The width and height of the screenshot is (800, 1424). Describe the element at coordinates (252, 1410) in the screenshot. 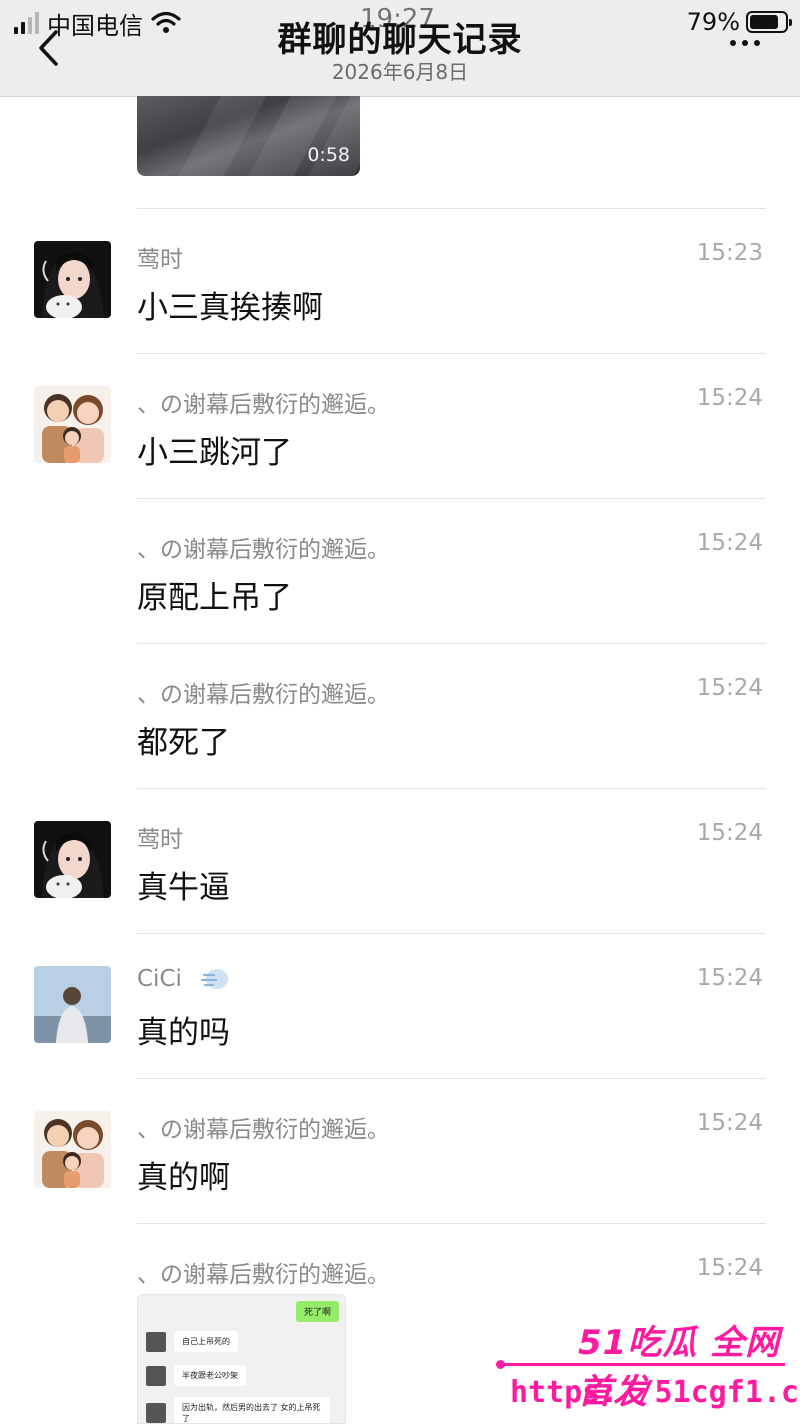

I see `image-bubble-text: 因为出轨，然后男的出去了 女的上吊死了` at that location.